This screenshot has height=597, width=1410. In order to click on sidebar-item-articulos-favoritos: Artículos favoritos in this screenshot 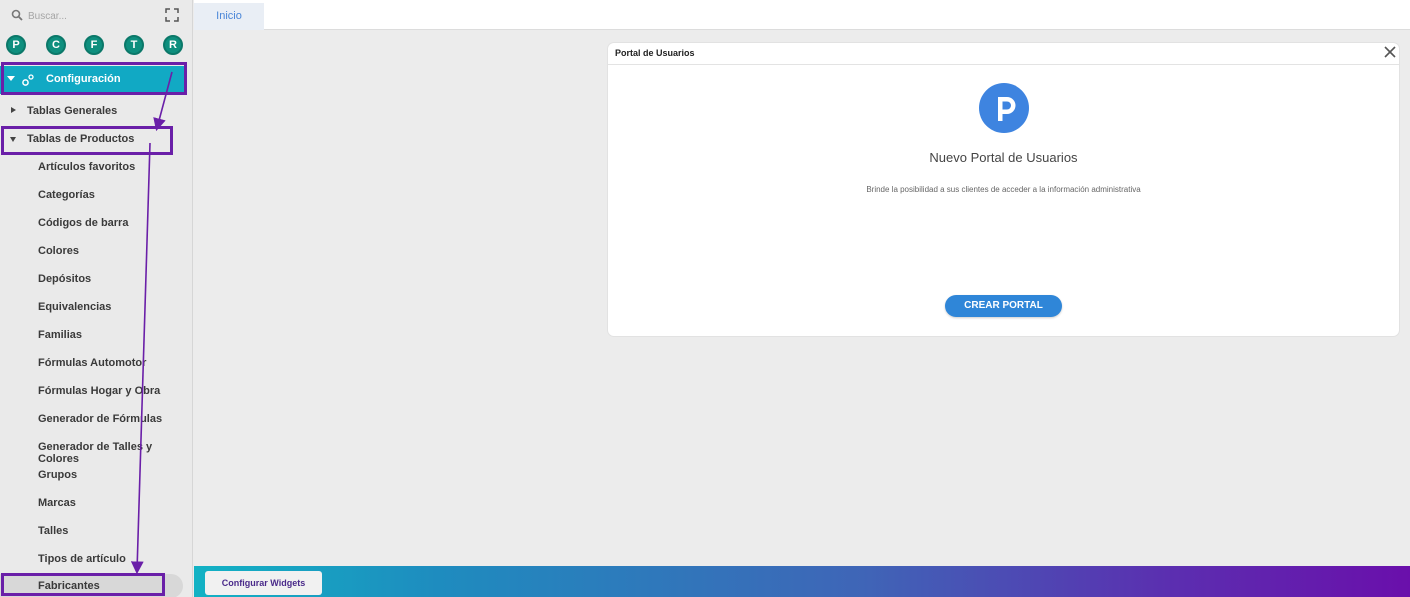, I will do `click(96, 167)`.